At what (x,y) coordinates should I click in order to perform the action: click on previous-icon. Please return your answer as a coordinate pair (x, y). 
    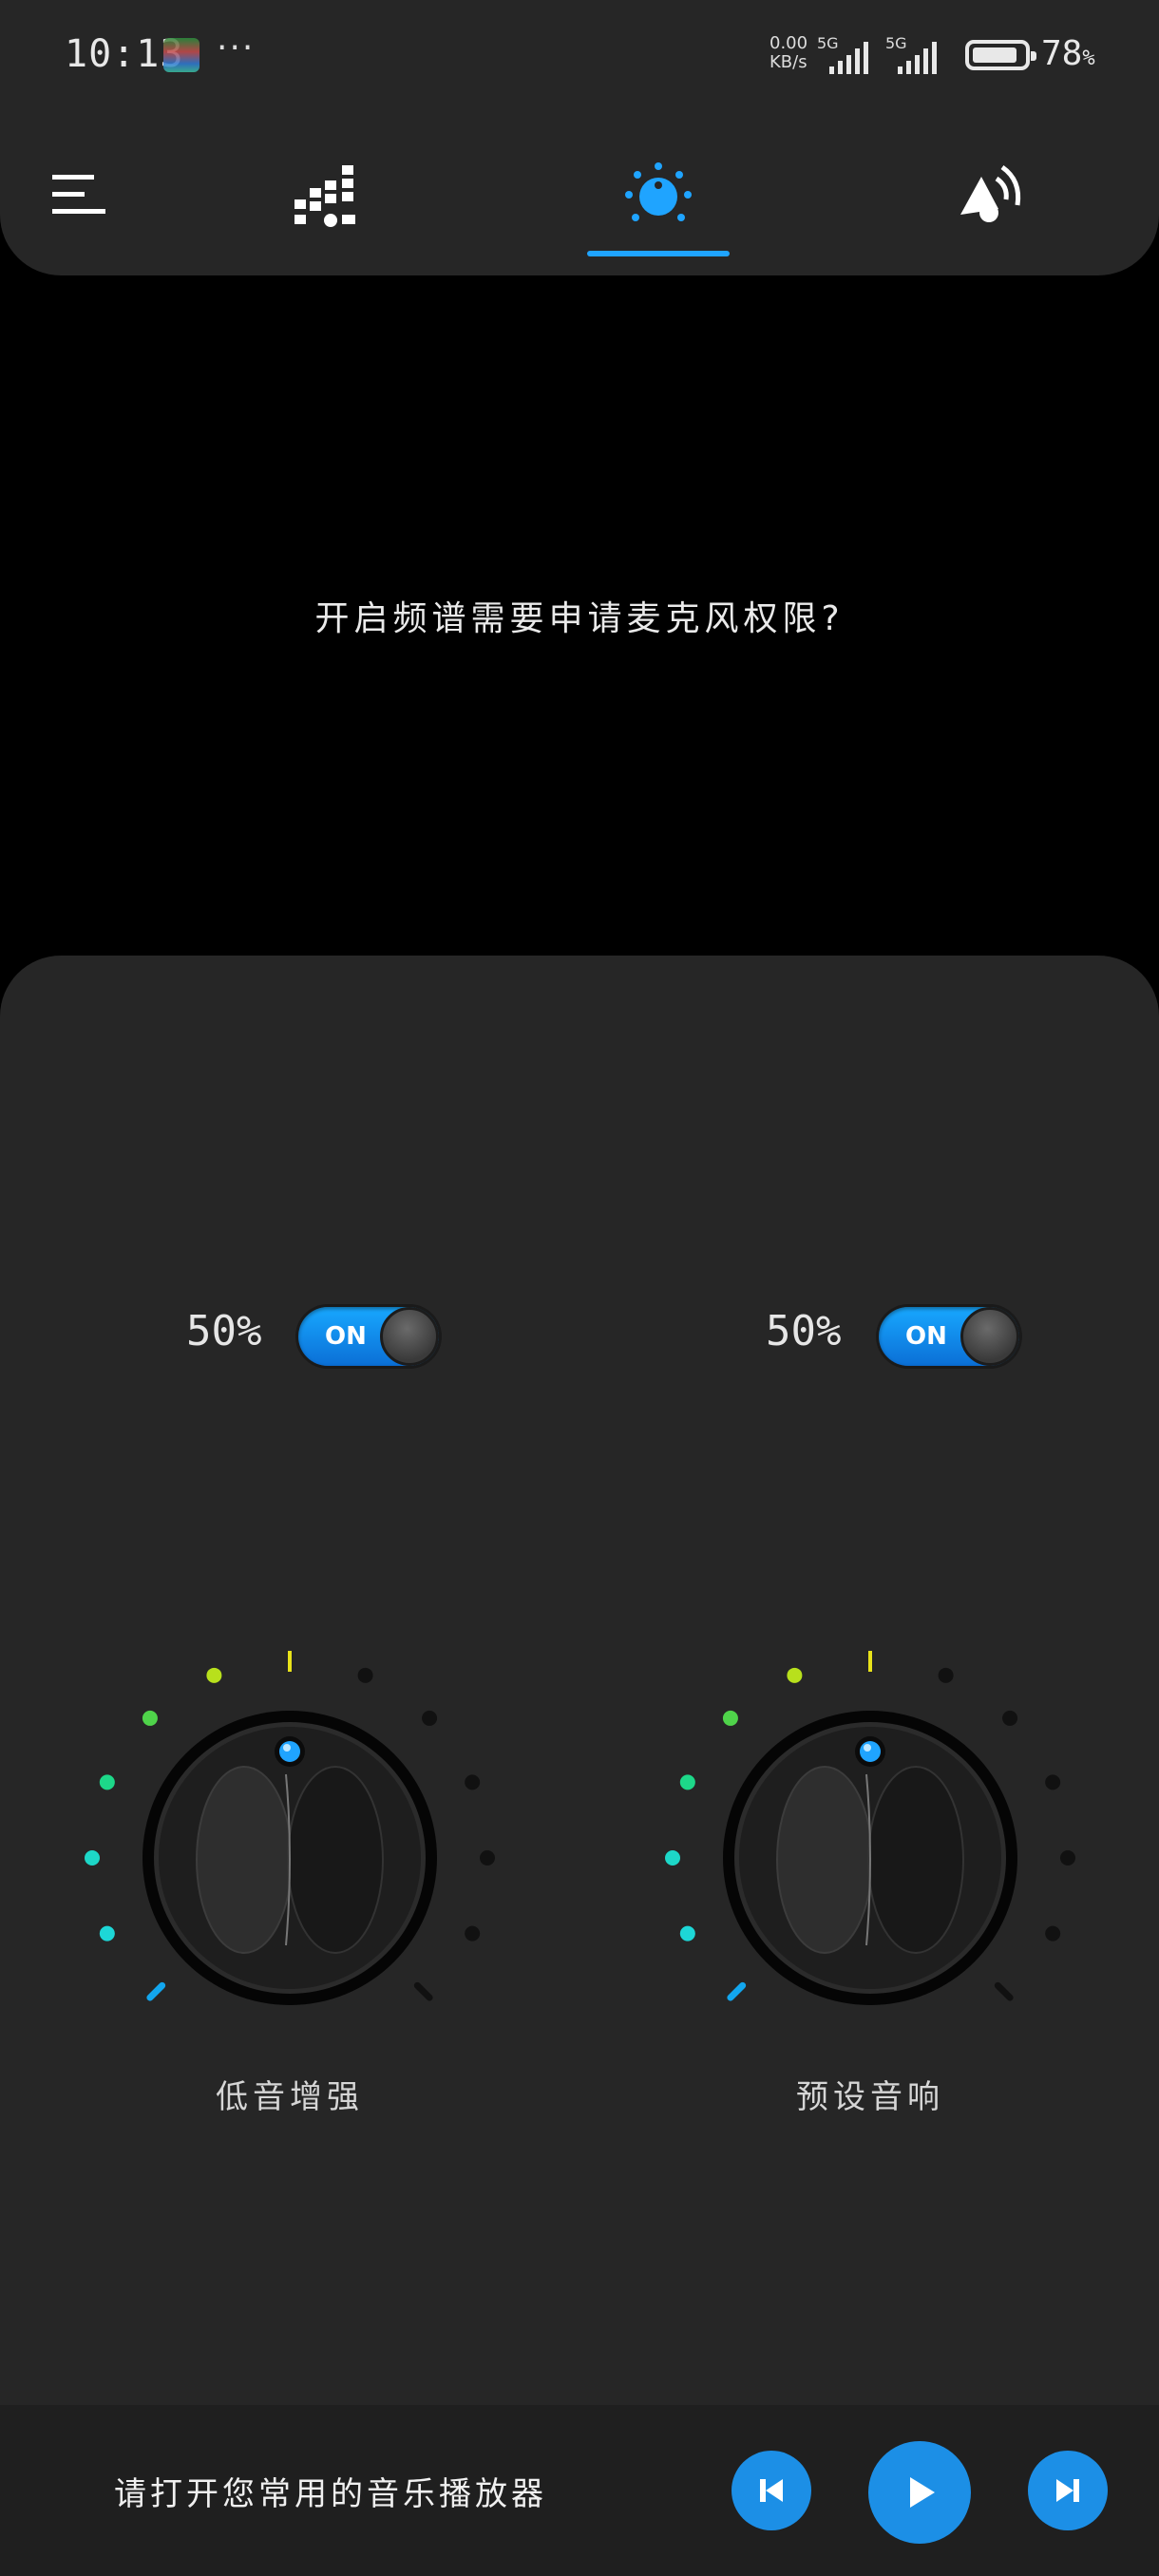
    Looking at the image, I should click on (771, 2490).